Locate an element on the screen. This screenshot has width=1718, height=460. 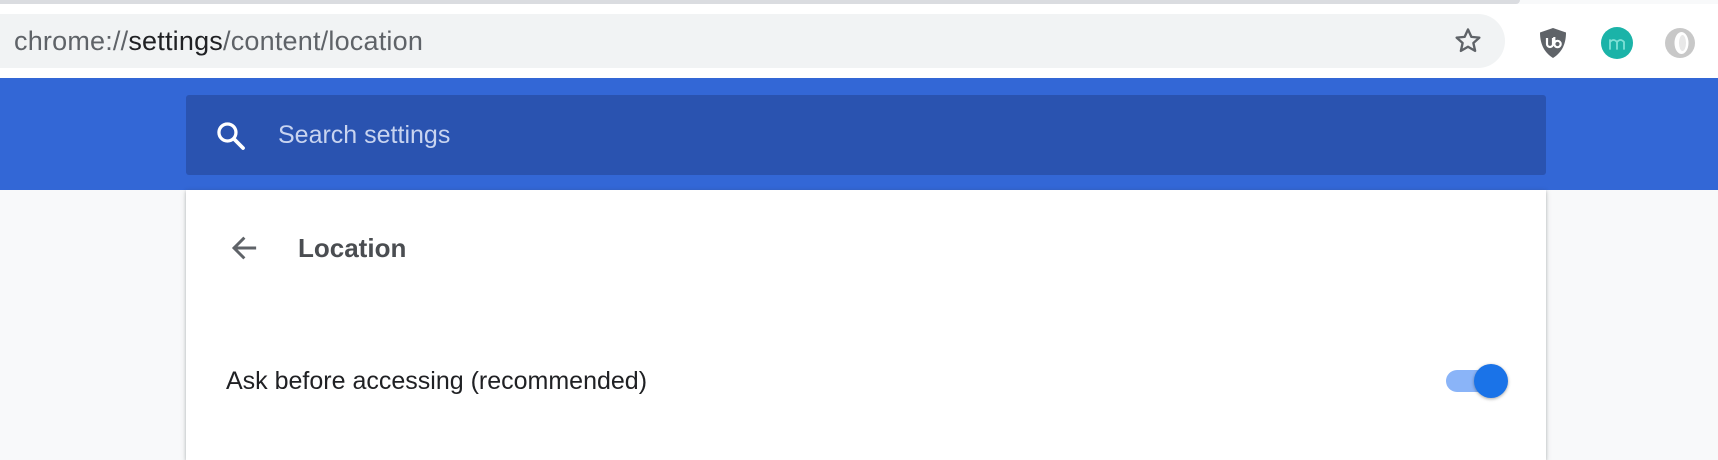
toggle-knob is located at coordinates (1491, 381).